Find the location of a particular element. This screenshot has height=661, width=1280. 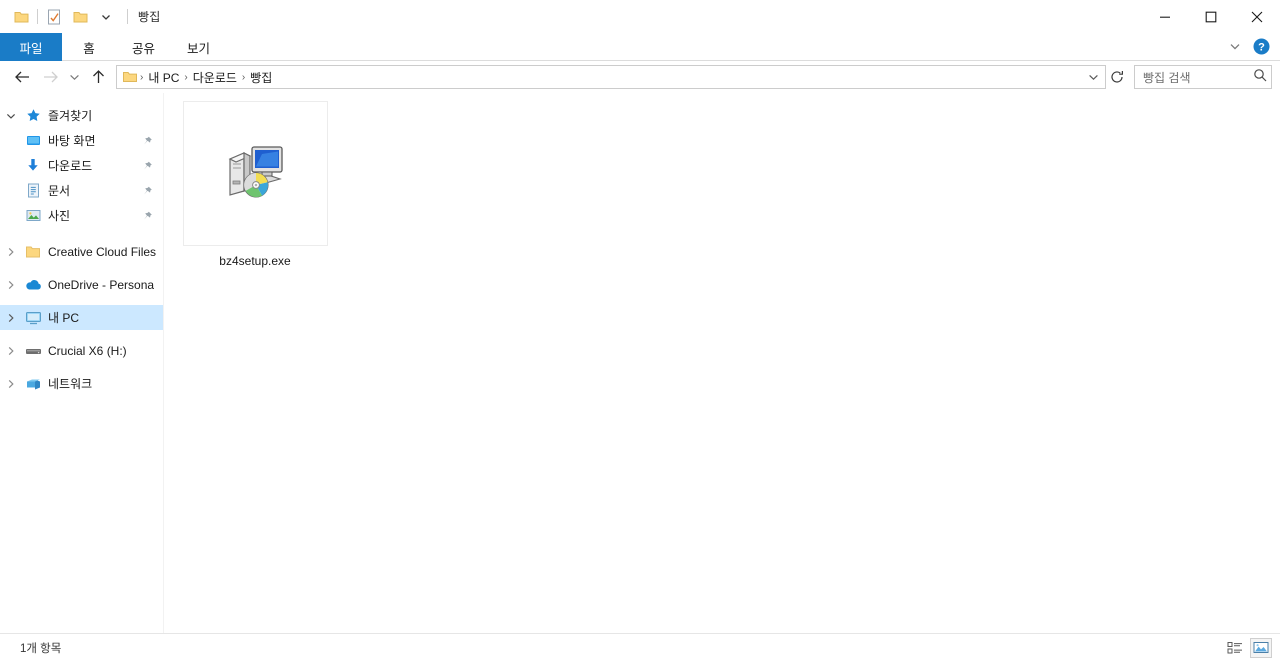

ribbon-tab-bar: 파일 홈 공유 보기 ? is located at coordinates (640, 47).